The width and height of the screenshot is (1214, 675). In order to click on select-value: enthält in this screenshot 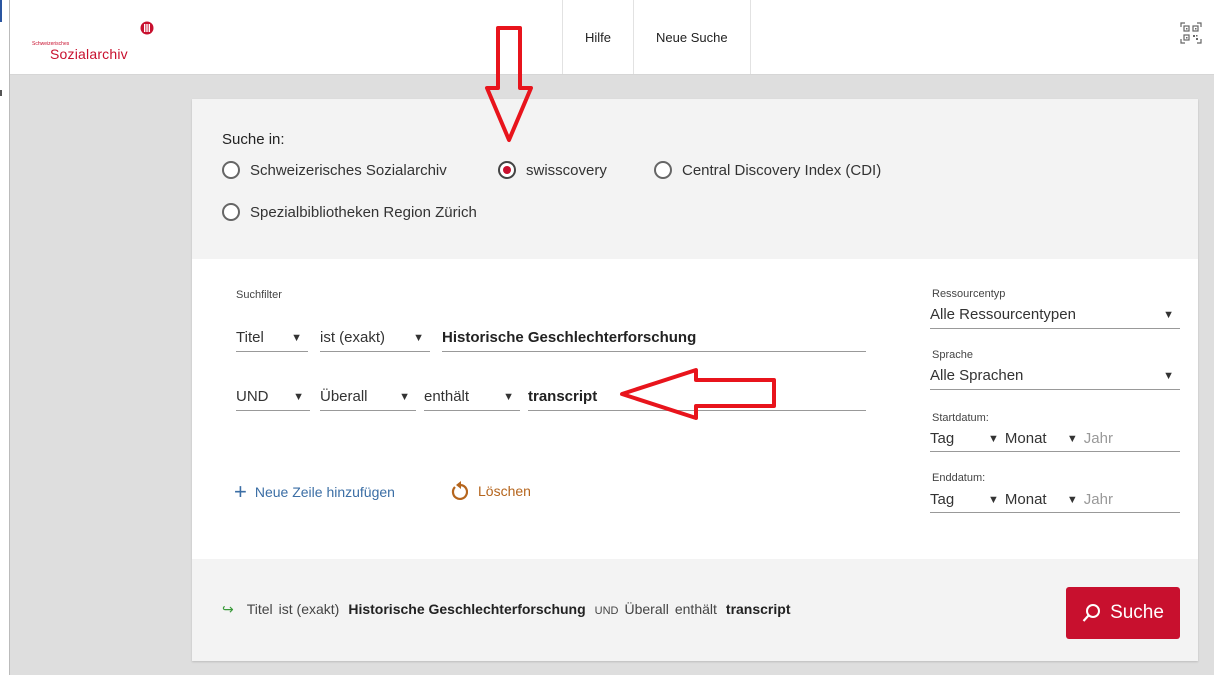, I will do `click(447, 396)`.